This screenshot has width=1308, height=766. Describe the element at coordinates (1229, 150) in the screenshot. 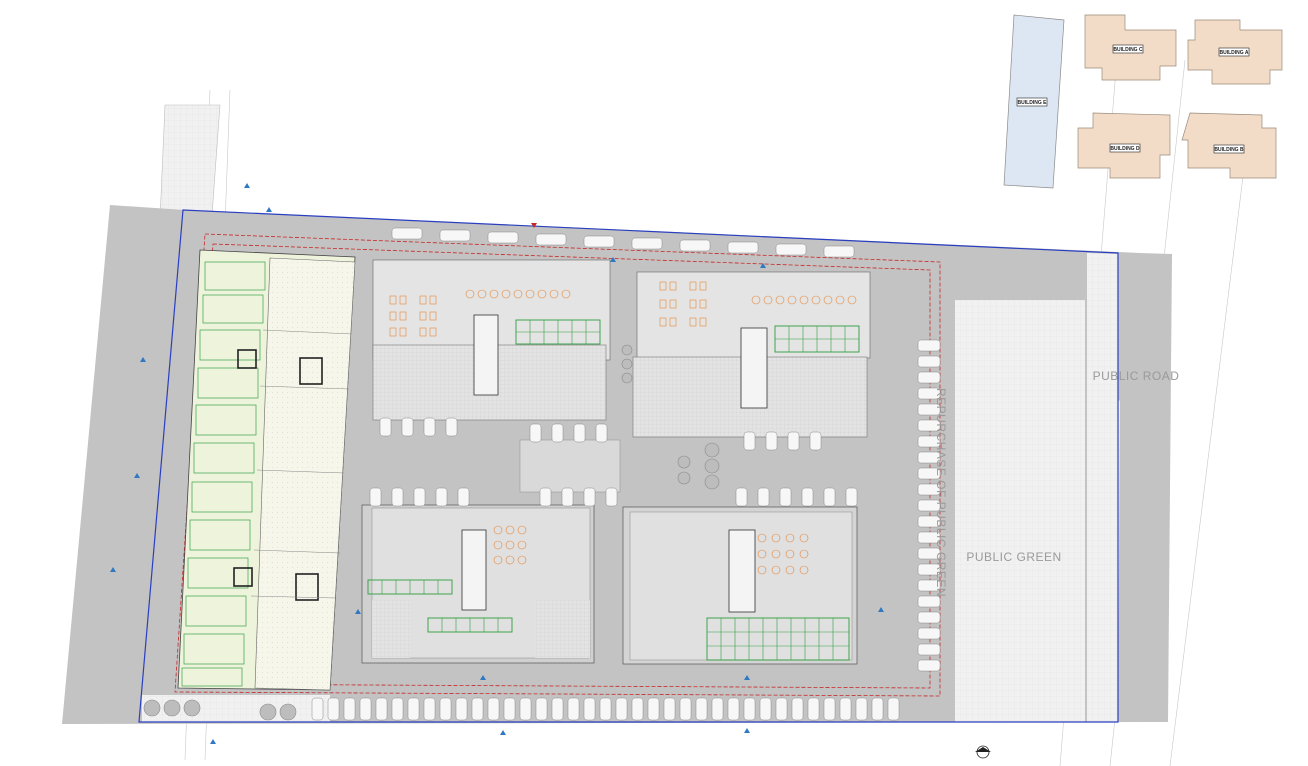

I see `building-b-label: BUILDING B` at that location.